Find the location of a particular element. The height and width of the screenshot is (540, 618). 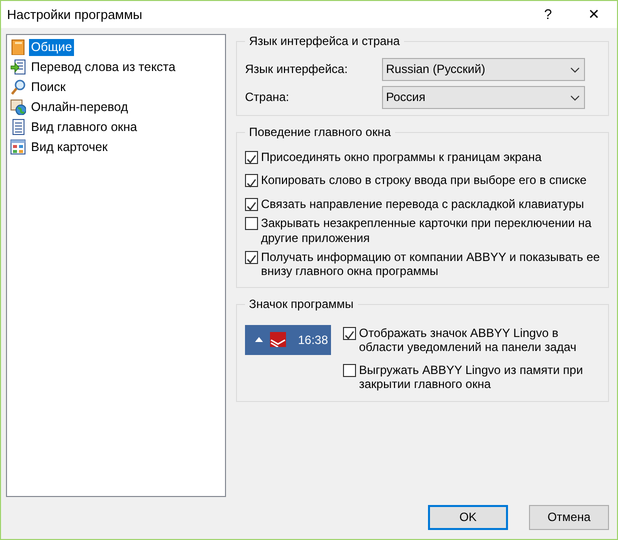

close-button: ✕ is located at coordinates (594, 14).